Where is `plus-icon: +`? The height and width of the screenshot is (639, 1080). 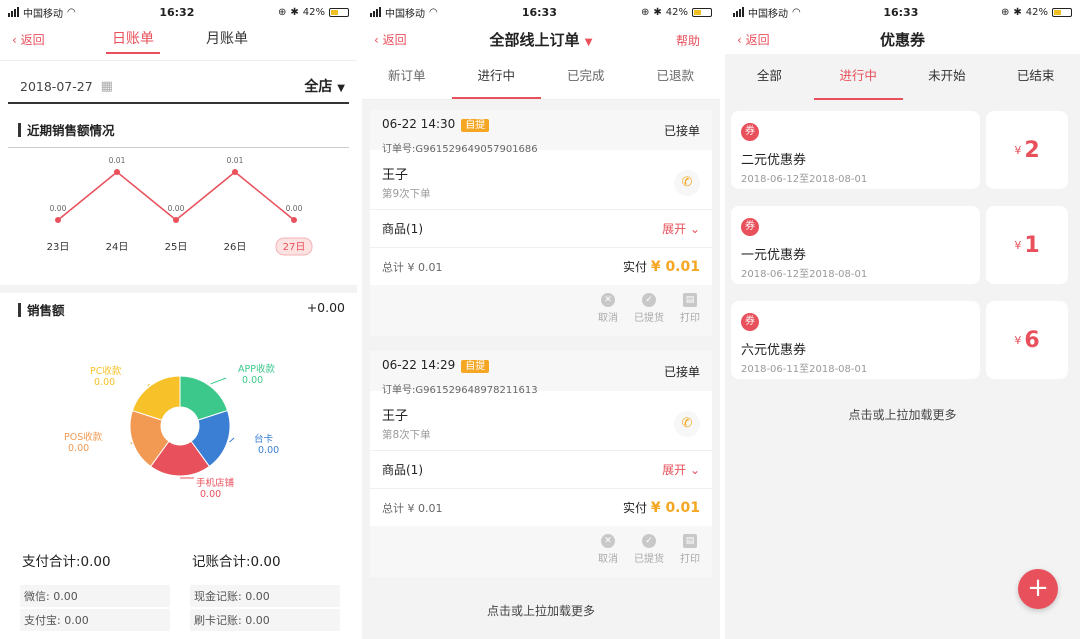
plus-icon: + is located at coordinates (1038, 588).